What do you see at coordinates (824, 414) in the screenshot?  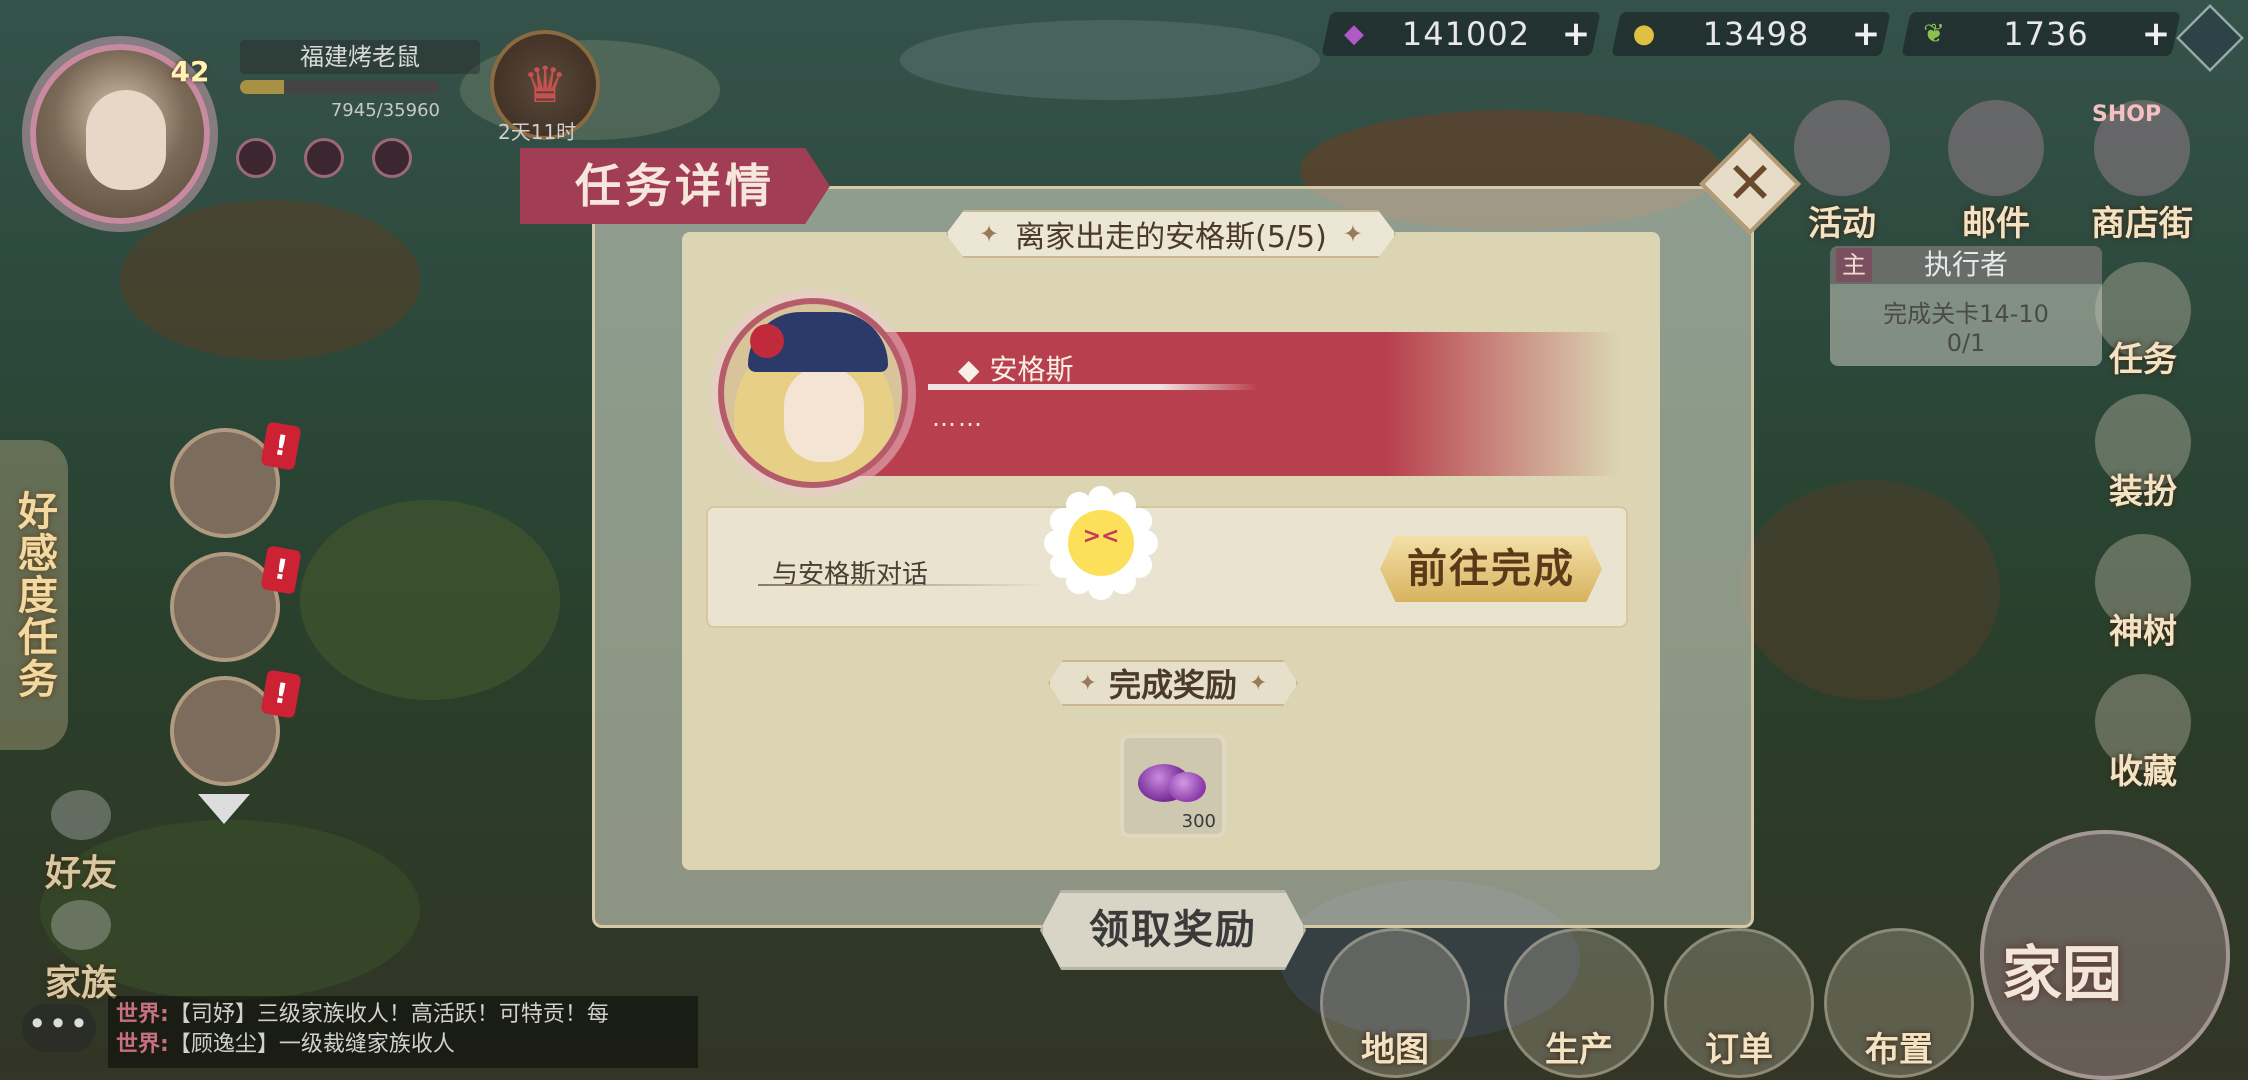 I see `portrait-face` at bounding box center [824, 414].